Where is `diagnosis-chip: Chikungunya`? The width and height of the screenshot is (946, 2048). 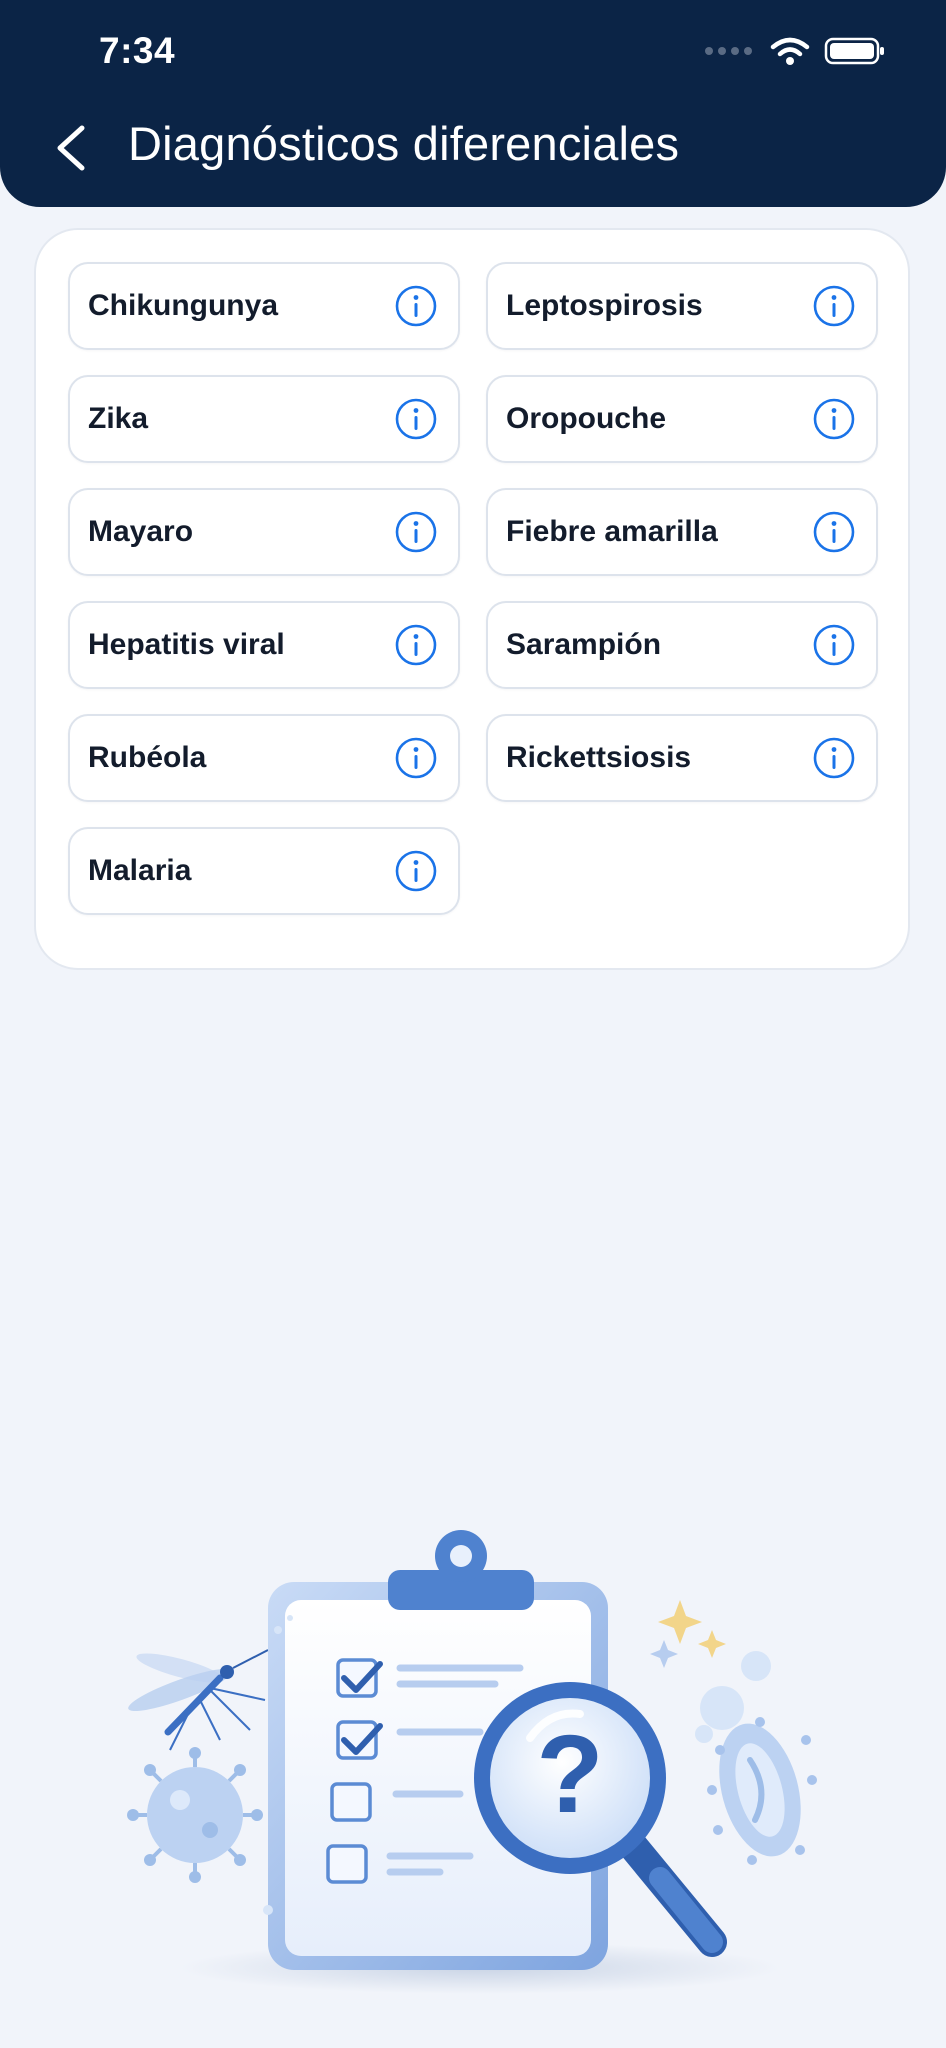
diagnosis-chip: Chikungunya is located at coordinates (264, 306).